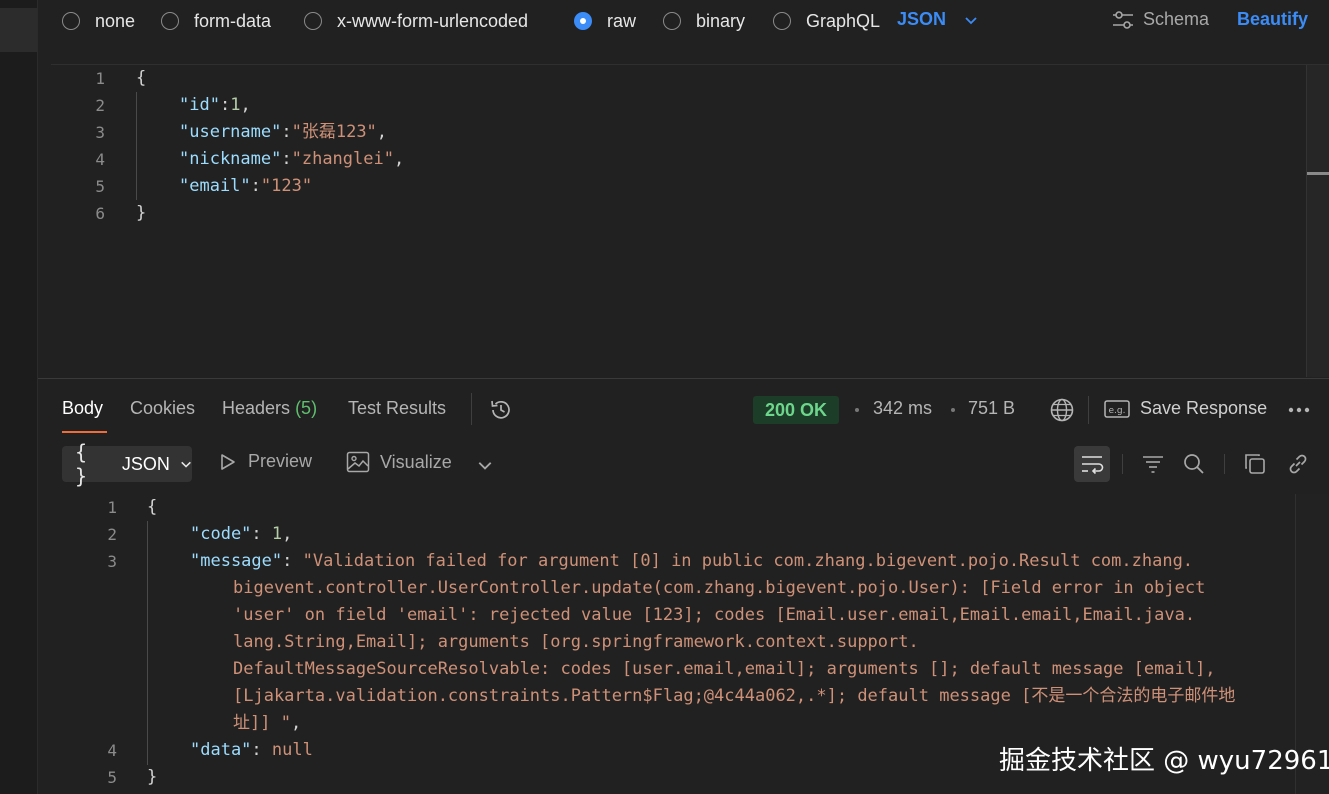 This screenshot has height=794, width=1329. Describe the element at coordinates (501, 410) in the screenshot. I see `history-icon` at that location.